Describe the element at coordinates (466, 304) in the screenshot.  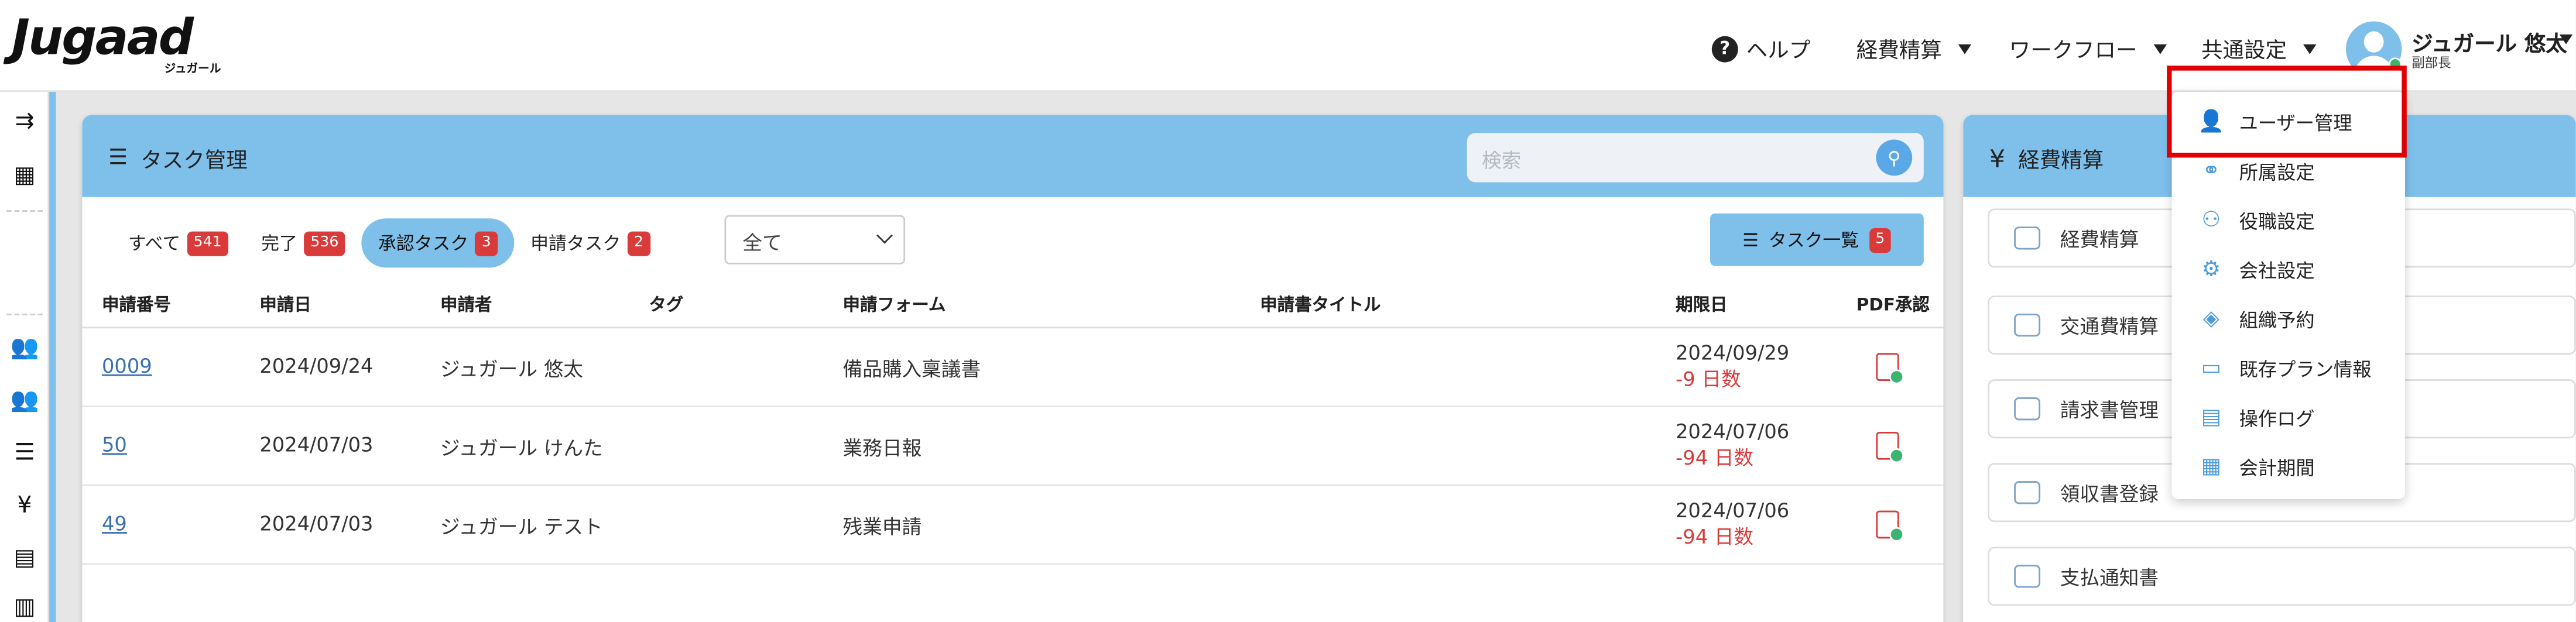
I see `column-header: 申請者` at that location.